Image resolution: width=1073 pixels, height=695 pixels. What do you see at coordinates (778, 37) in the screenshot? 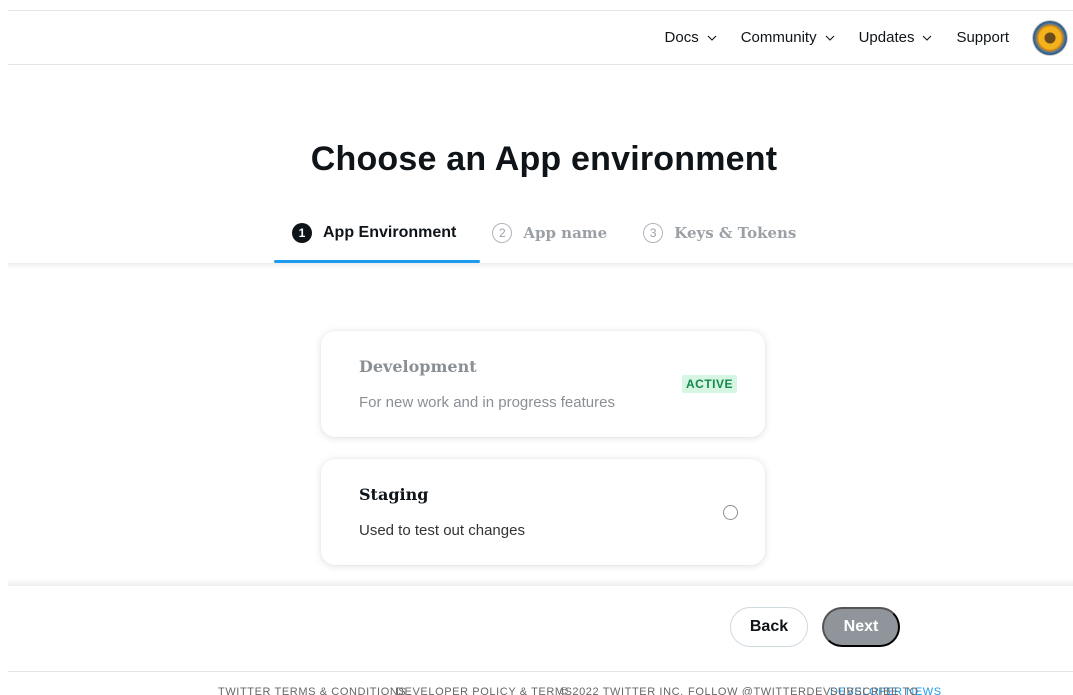
I see `nav-community-label: Community` at bounding box center [778, 37].